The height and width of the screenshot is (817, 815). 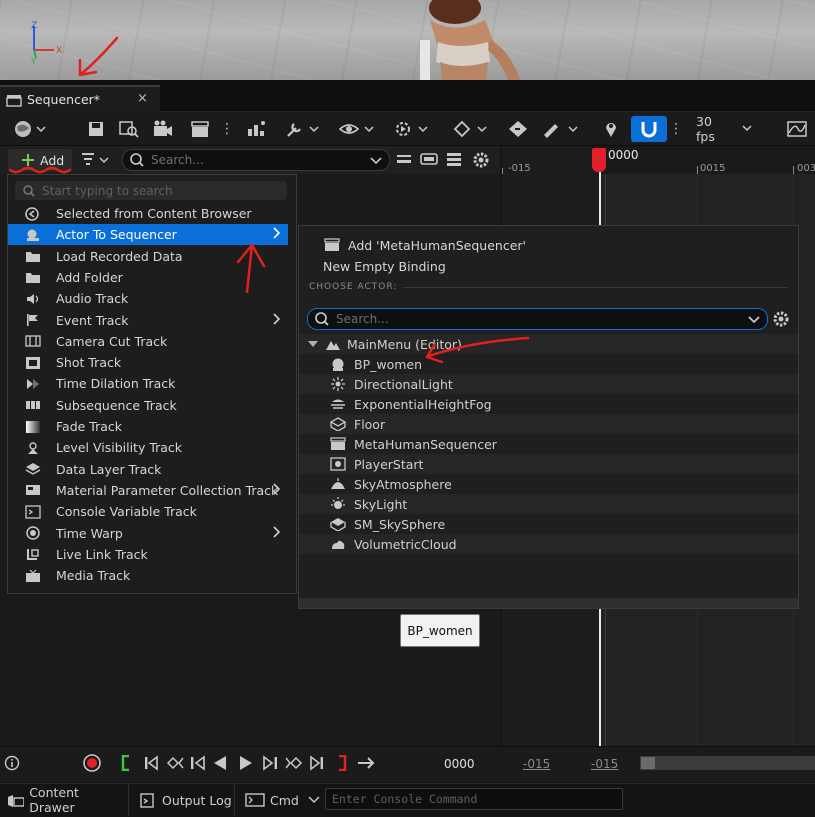 I want to click on console-command-input: Enter Console Command, so click(x=474, y=799).